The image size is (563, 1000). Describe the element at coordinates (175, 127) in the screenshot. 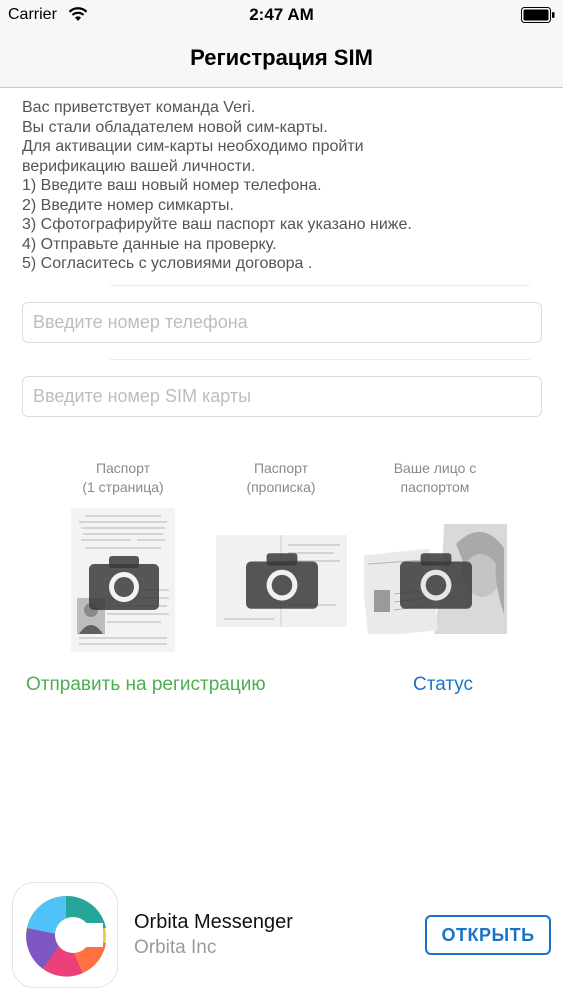

I see `intro-line: Вы стали обладателем новой сим-карты.` at that location.